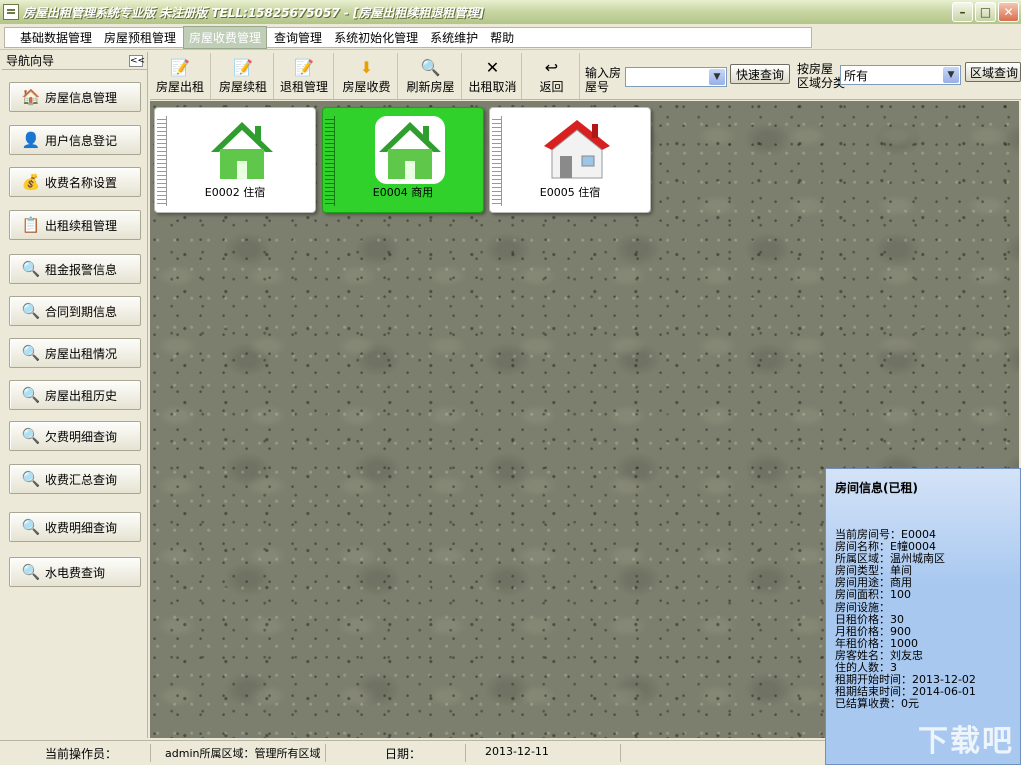 The image size is (1021, 765). Describe the element at coordinates (877, 704) in the screenshot. I see `info-line: 已结算收费：0元` at that location.